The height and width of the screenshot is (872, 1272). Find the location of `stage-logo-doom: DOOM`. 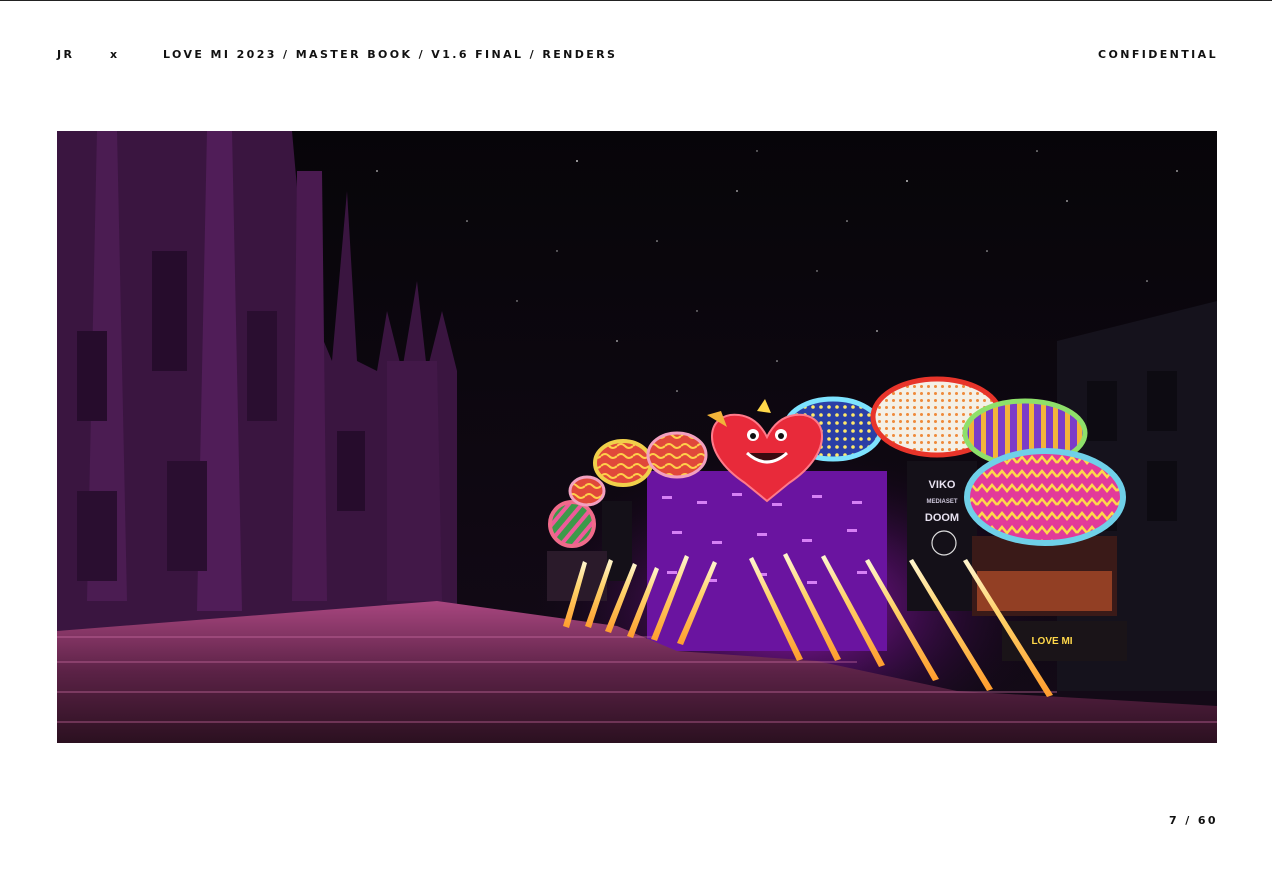

stage-logo-doom: DOOM is located at coordinates (942, 518).